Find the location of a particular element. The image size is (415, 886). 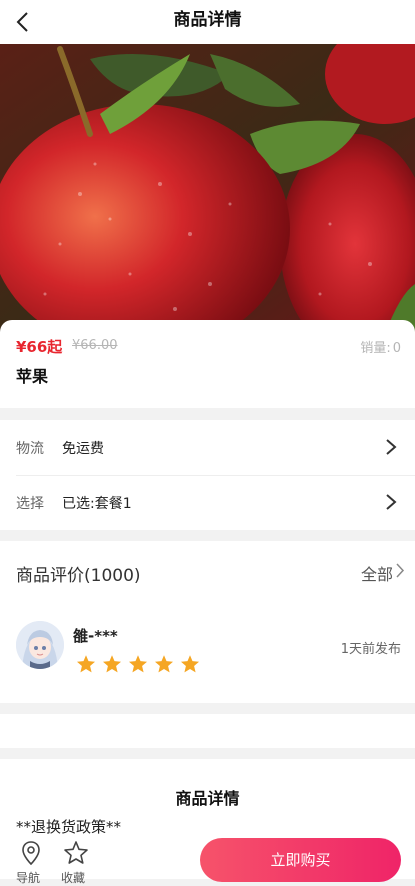

review-all-link: 全部 is located at coordinates (377, 573).